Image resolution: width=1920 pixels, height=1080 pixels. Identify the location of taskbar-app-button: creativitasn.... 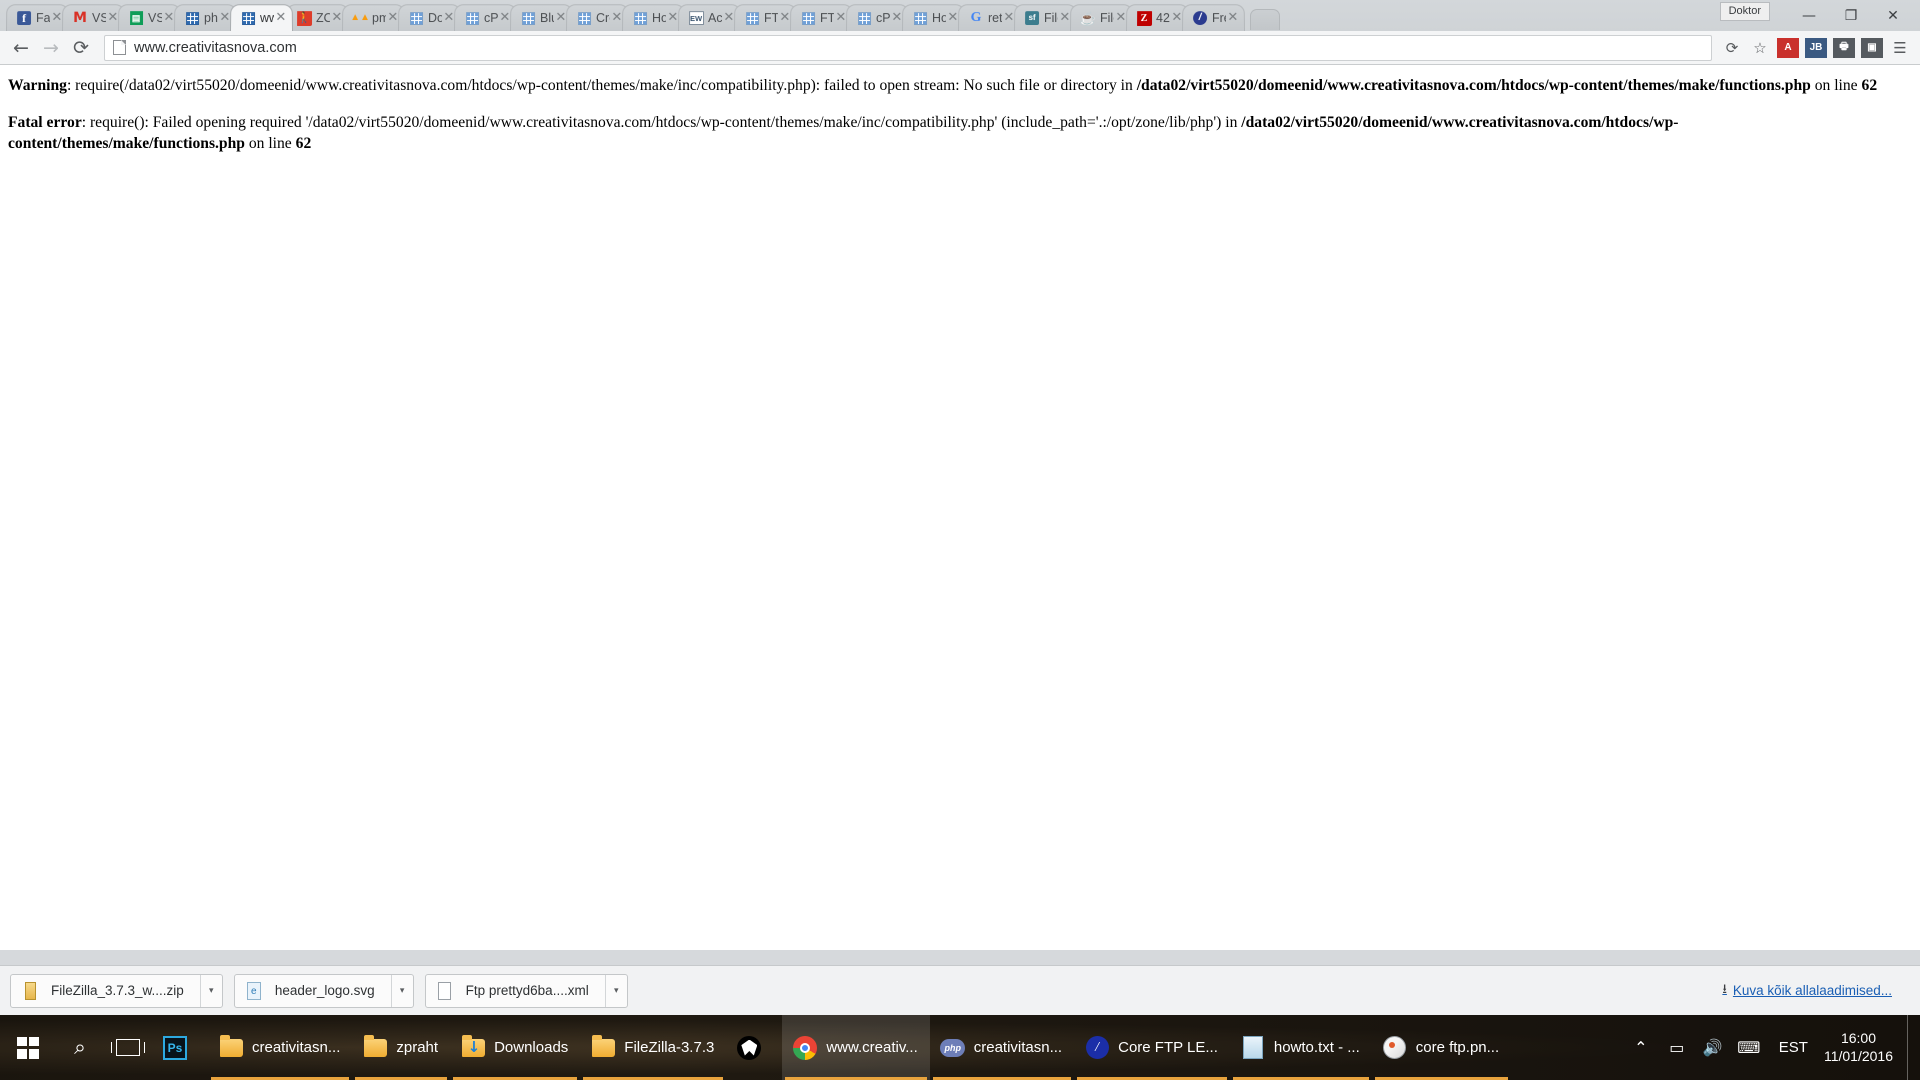
(280, 1047).